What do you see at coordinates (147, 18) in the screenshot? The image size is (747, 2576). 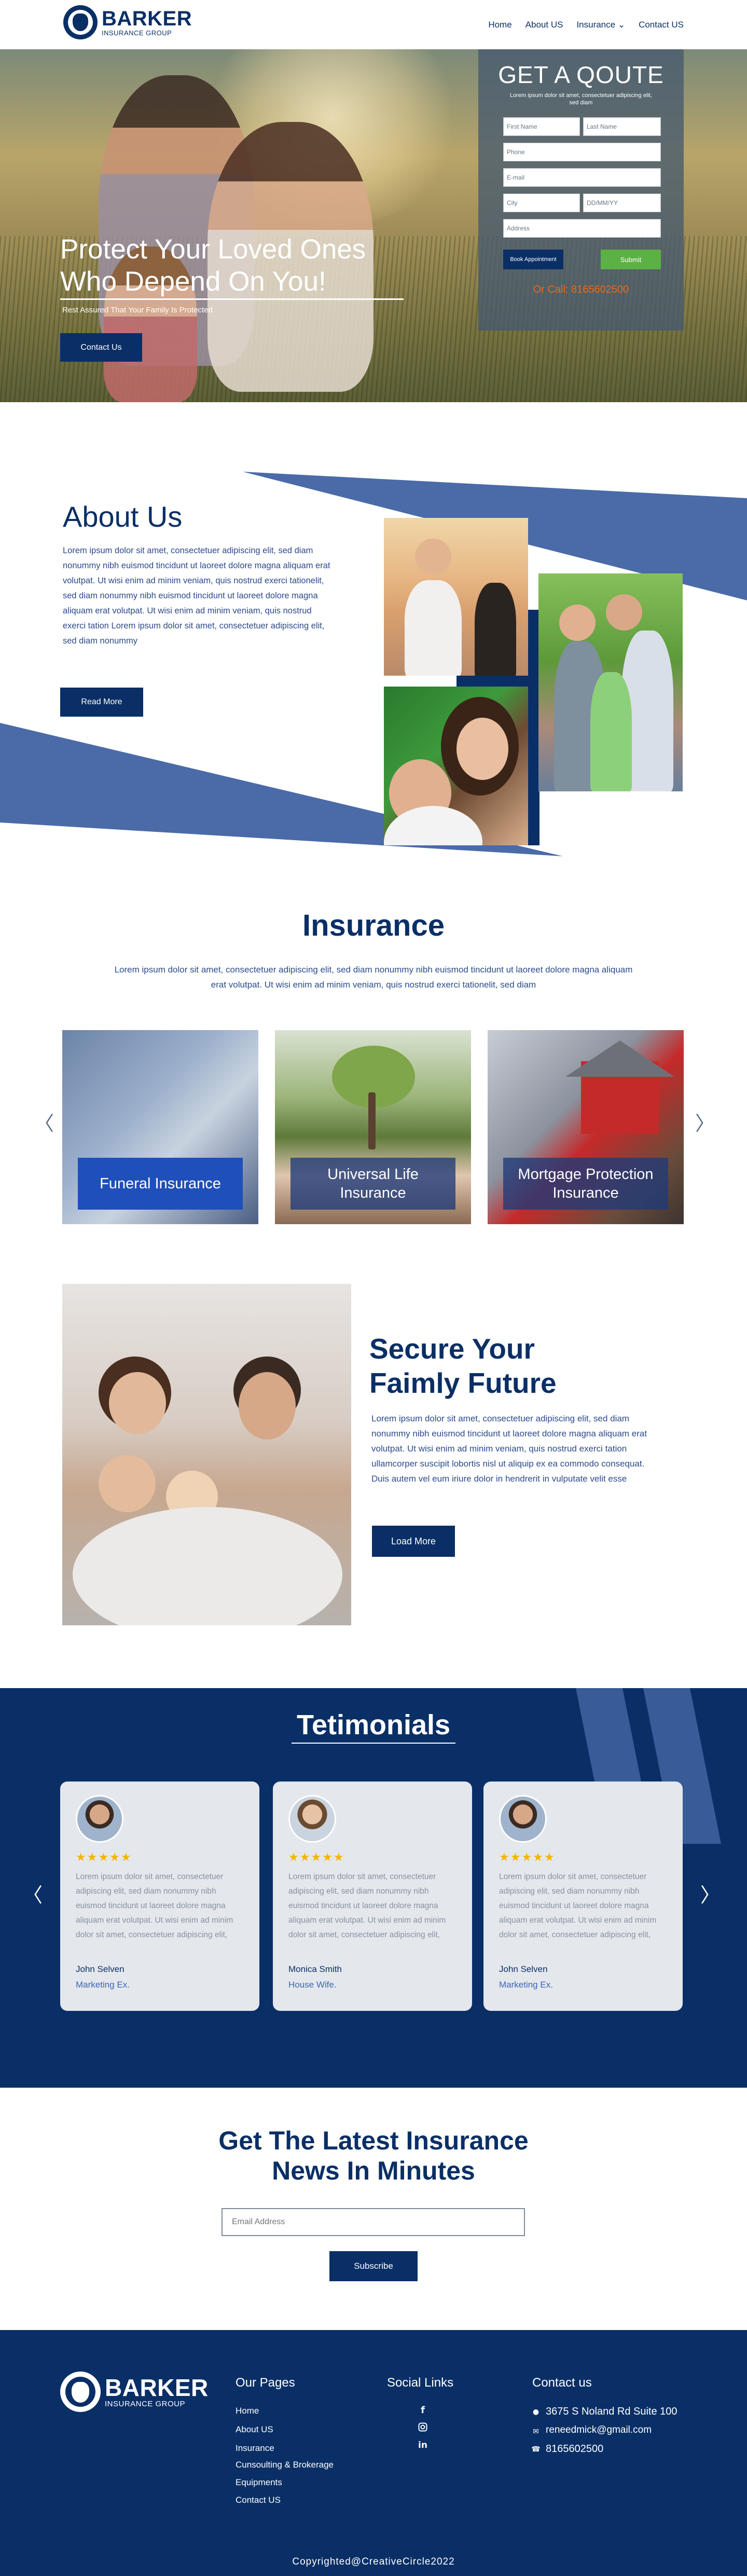 I see `brand-name: BARKER` at bounding box center [147, 18].